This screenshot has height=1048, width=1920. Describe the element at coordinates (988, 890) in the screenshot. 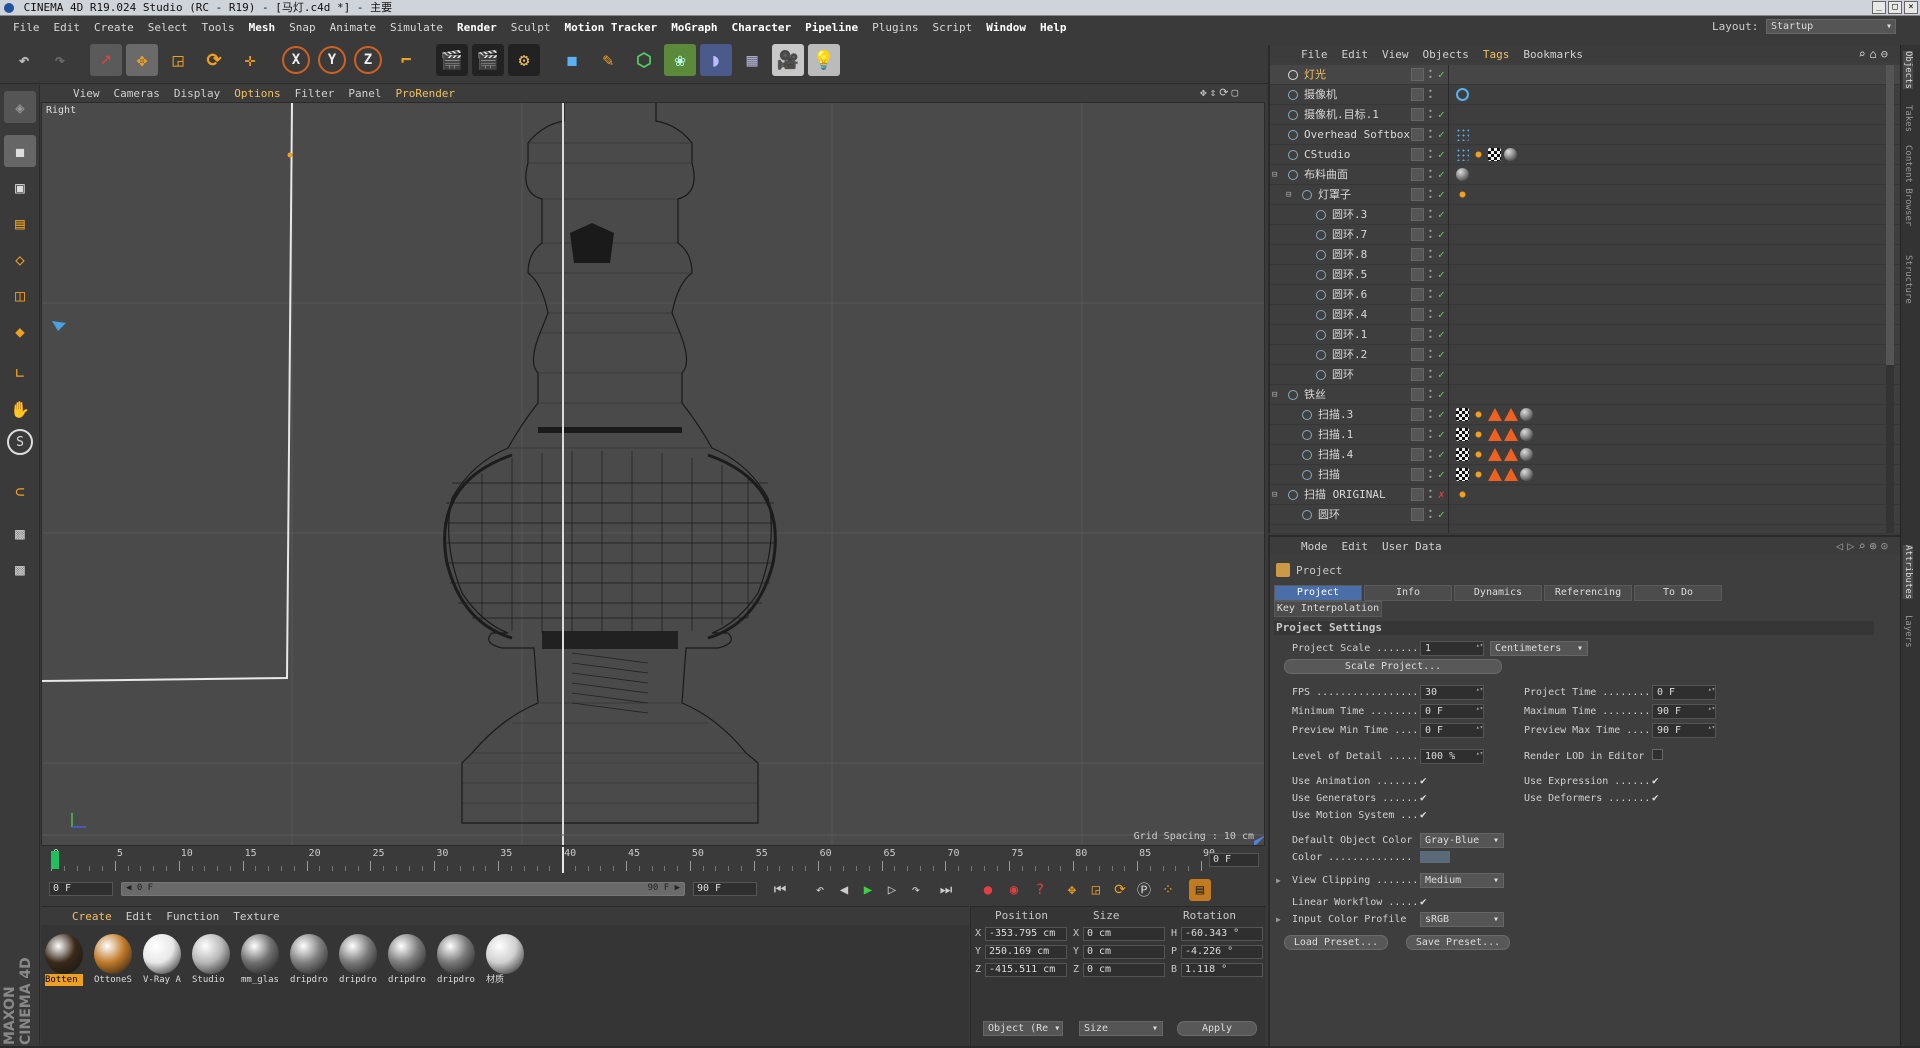

I see `record-active-objects-icon: ●` at that location.